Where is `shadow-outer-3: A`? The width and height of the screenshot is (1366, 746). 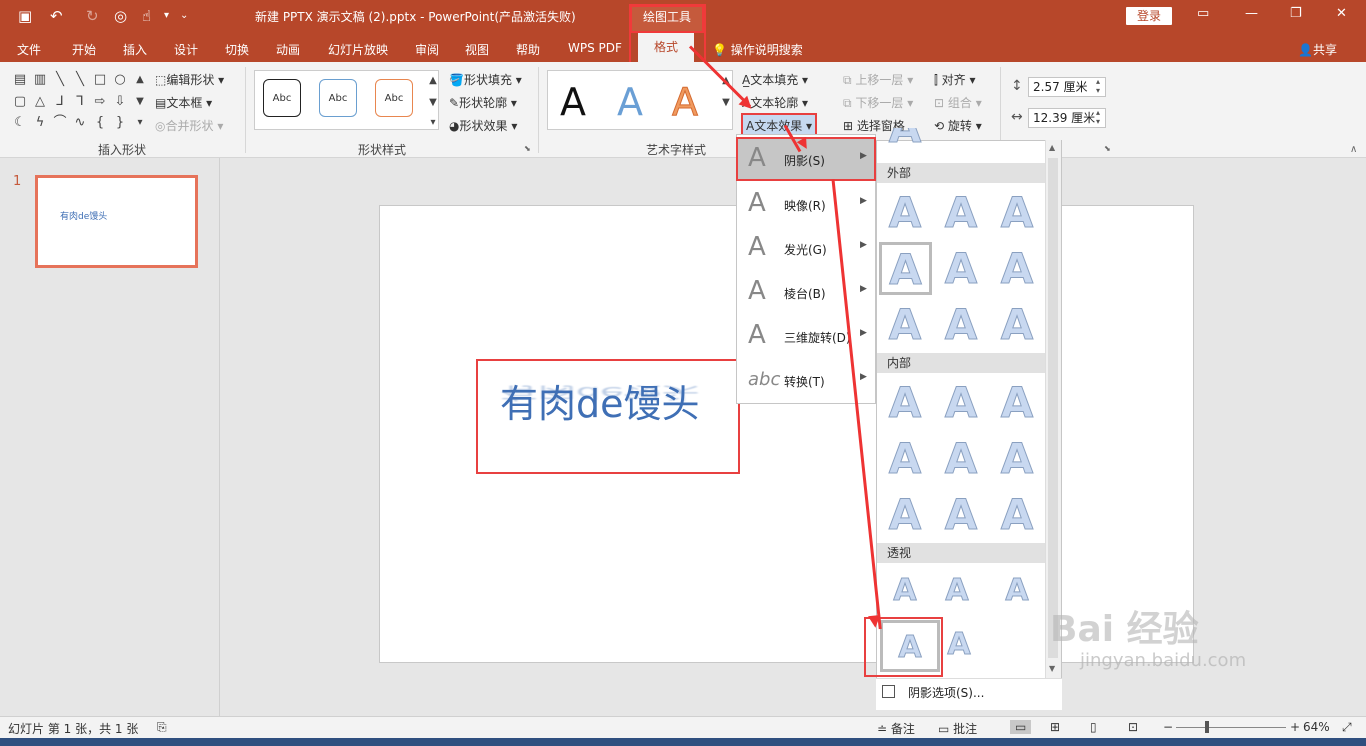 shadow-outer-3: A is located at coordinates (1017, 213).